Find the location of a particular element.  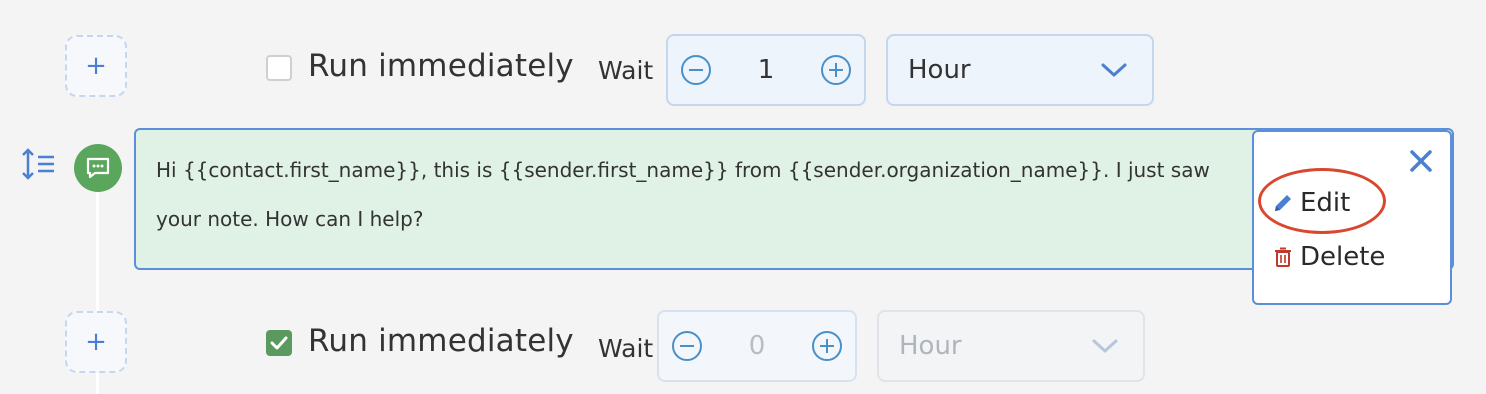

trash-icon is located at coordinates (1283, 257).